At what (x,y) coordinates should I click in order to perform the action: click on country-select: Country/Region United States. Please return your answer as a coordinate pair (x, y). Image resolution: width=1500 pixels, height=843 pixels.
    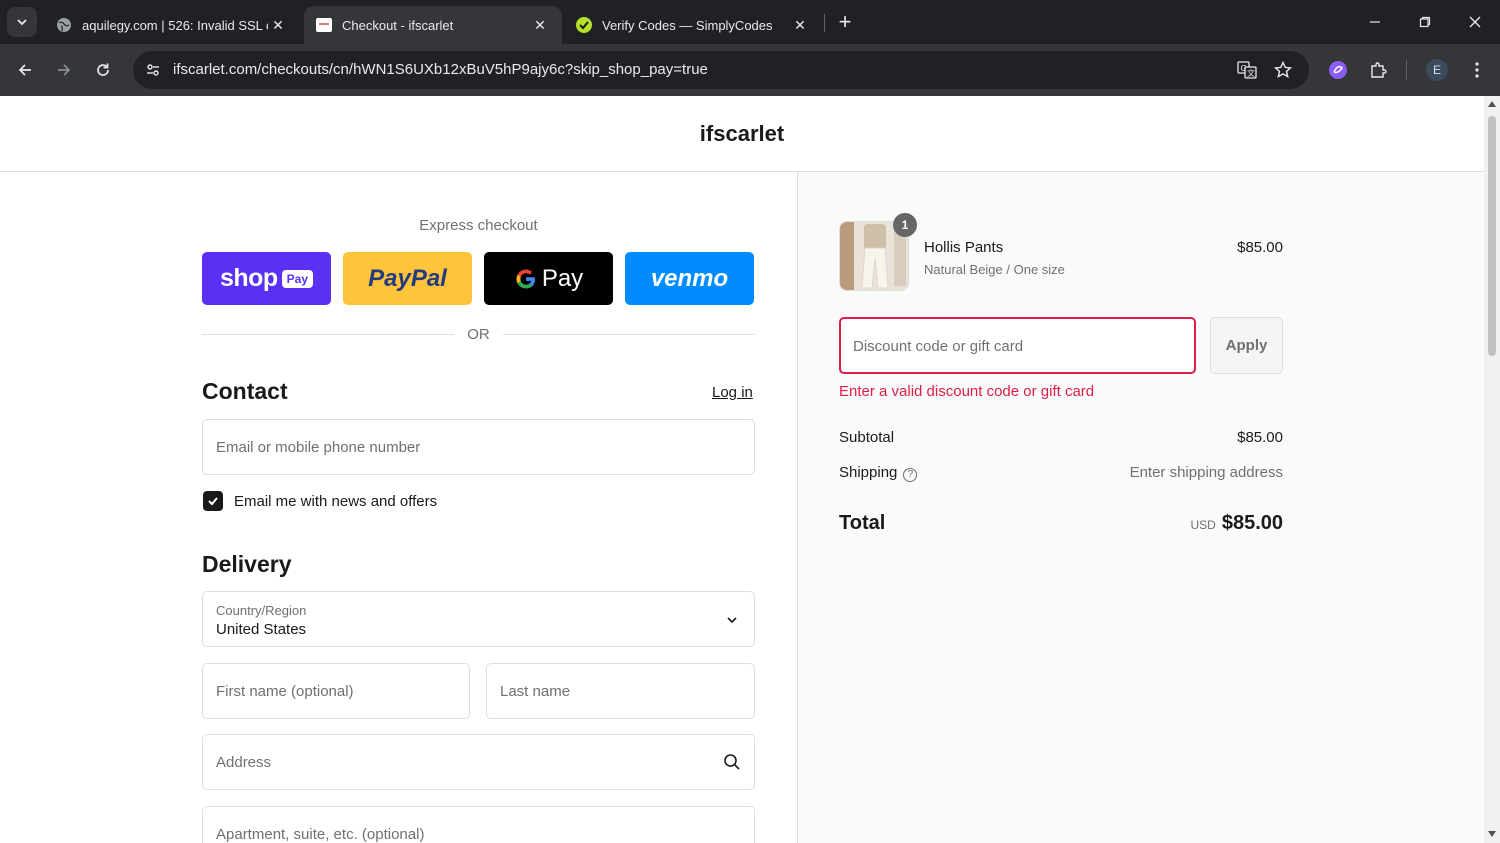
    Looking at the image, I should click on (478, 619).